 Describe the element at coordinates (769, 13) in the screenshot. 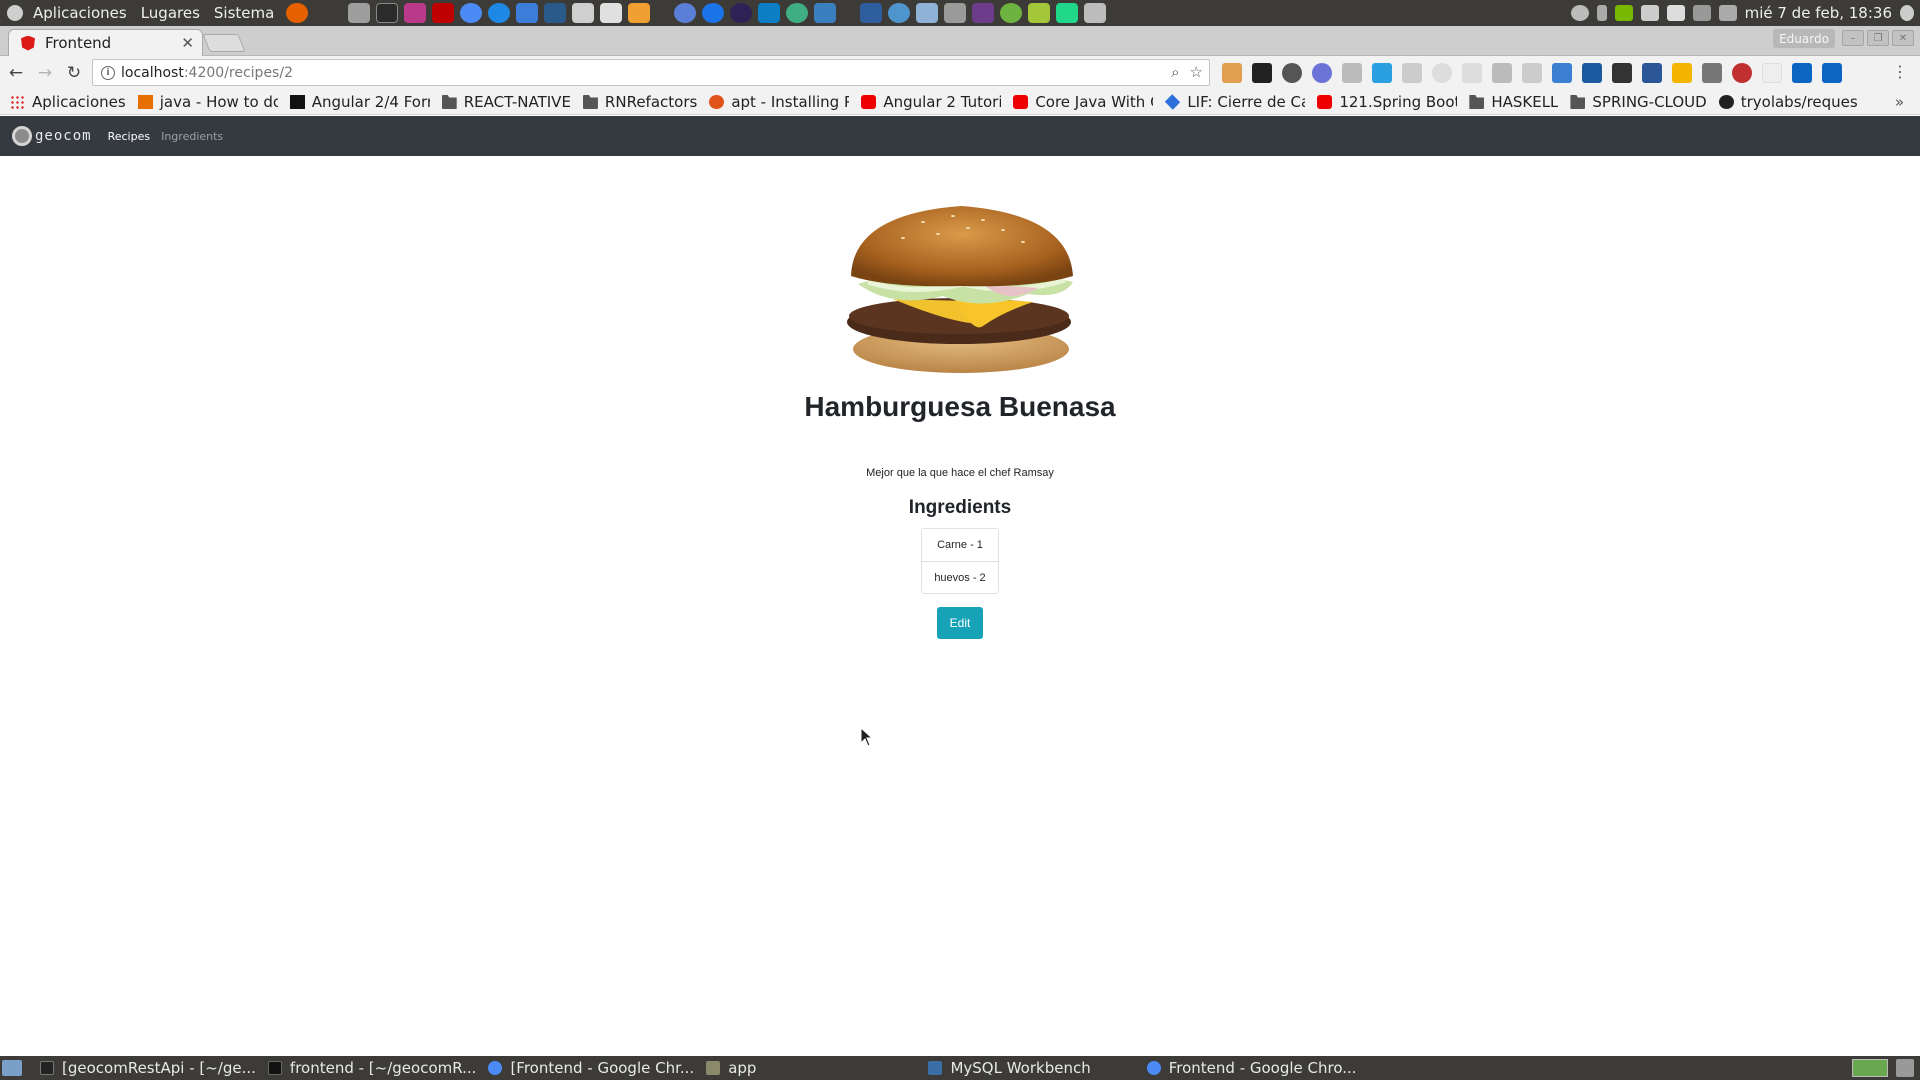

I see `webstorm-launcher-icon` at that location.